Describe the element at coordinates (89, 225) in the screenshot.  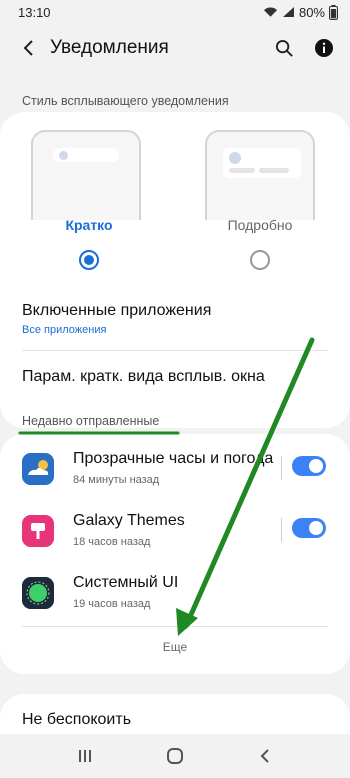
I see `brief-style-label: Кратко` at that location.